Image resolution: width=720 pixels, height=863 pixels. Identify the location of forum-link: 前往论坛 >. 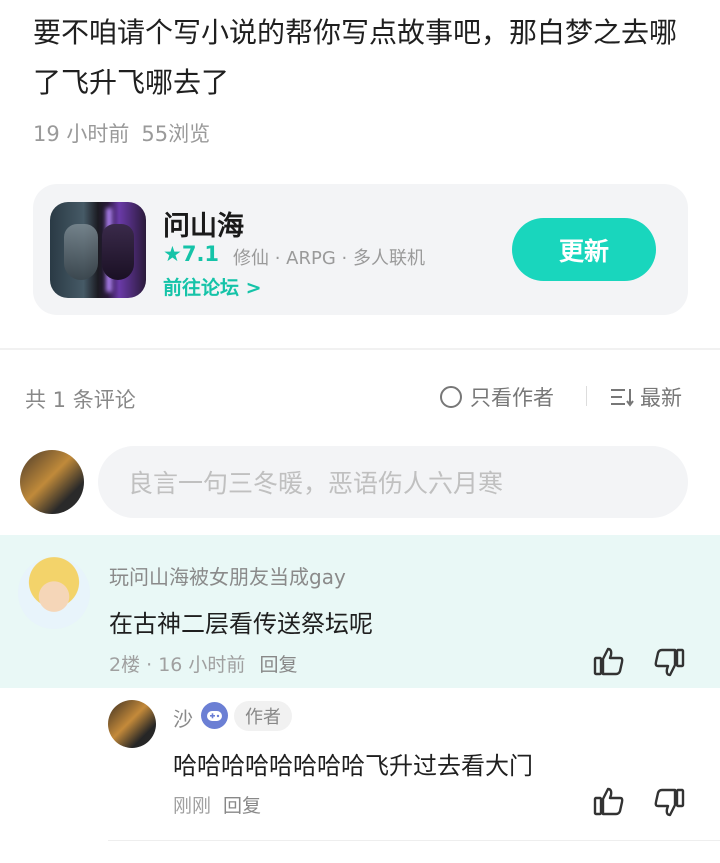
(212, 286).